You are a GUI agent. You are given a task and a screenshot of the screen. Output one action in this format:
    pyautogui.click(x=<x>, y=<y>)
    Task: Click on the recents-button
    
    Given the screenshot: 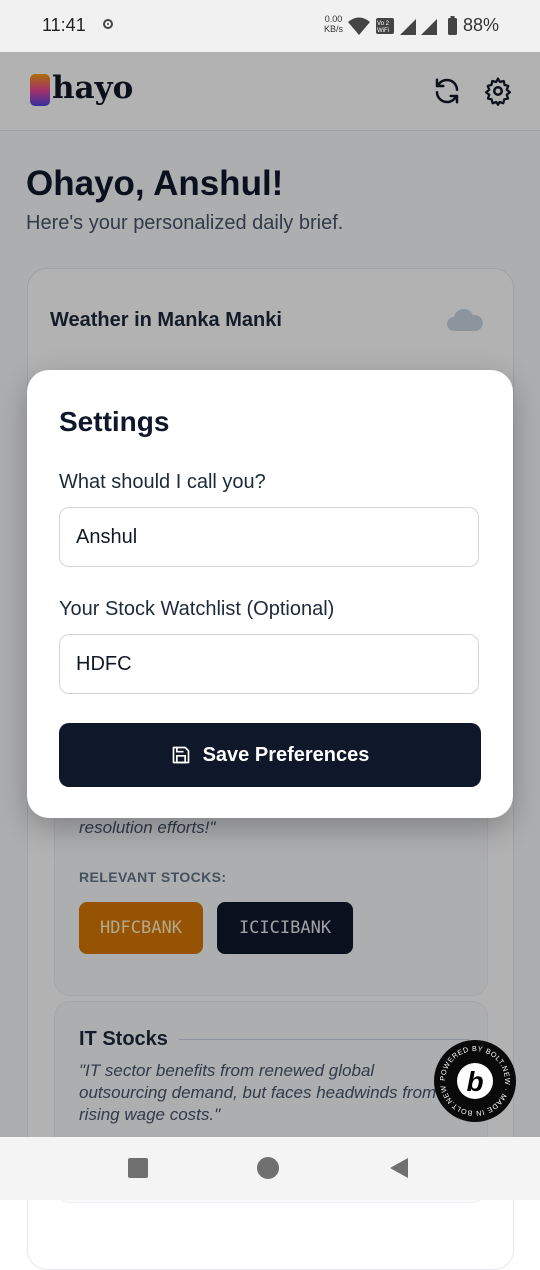 What is the action you would take?
    pyautogui.click(x=138, y=1168)
    